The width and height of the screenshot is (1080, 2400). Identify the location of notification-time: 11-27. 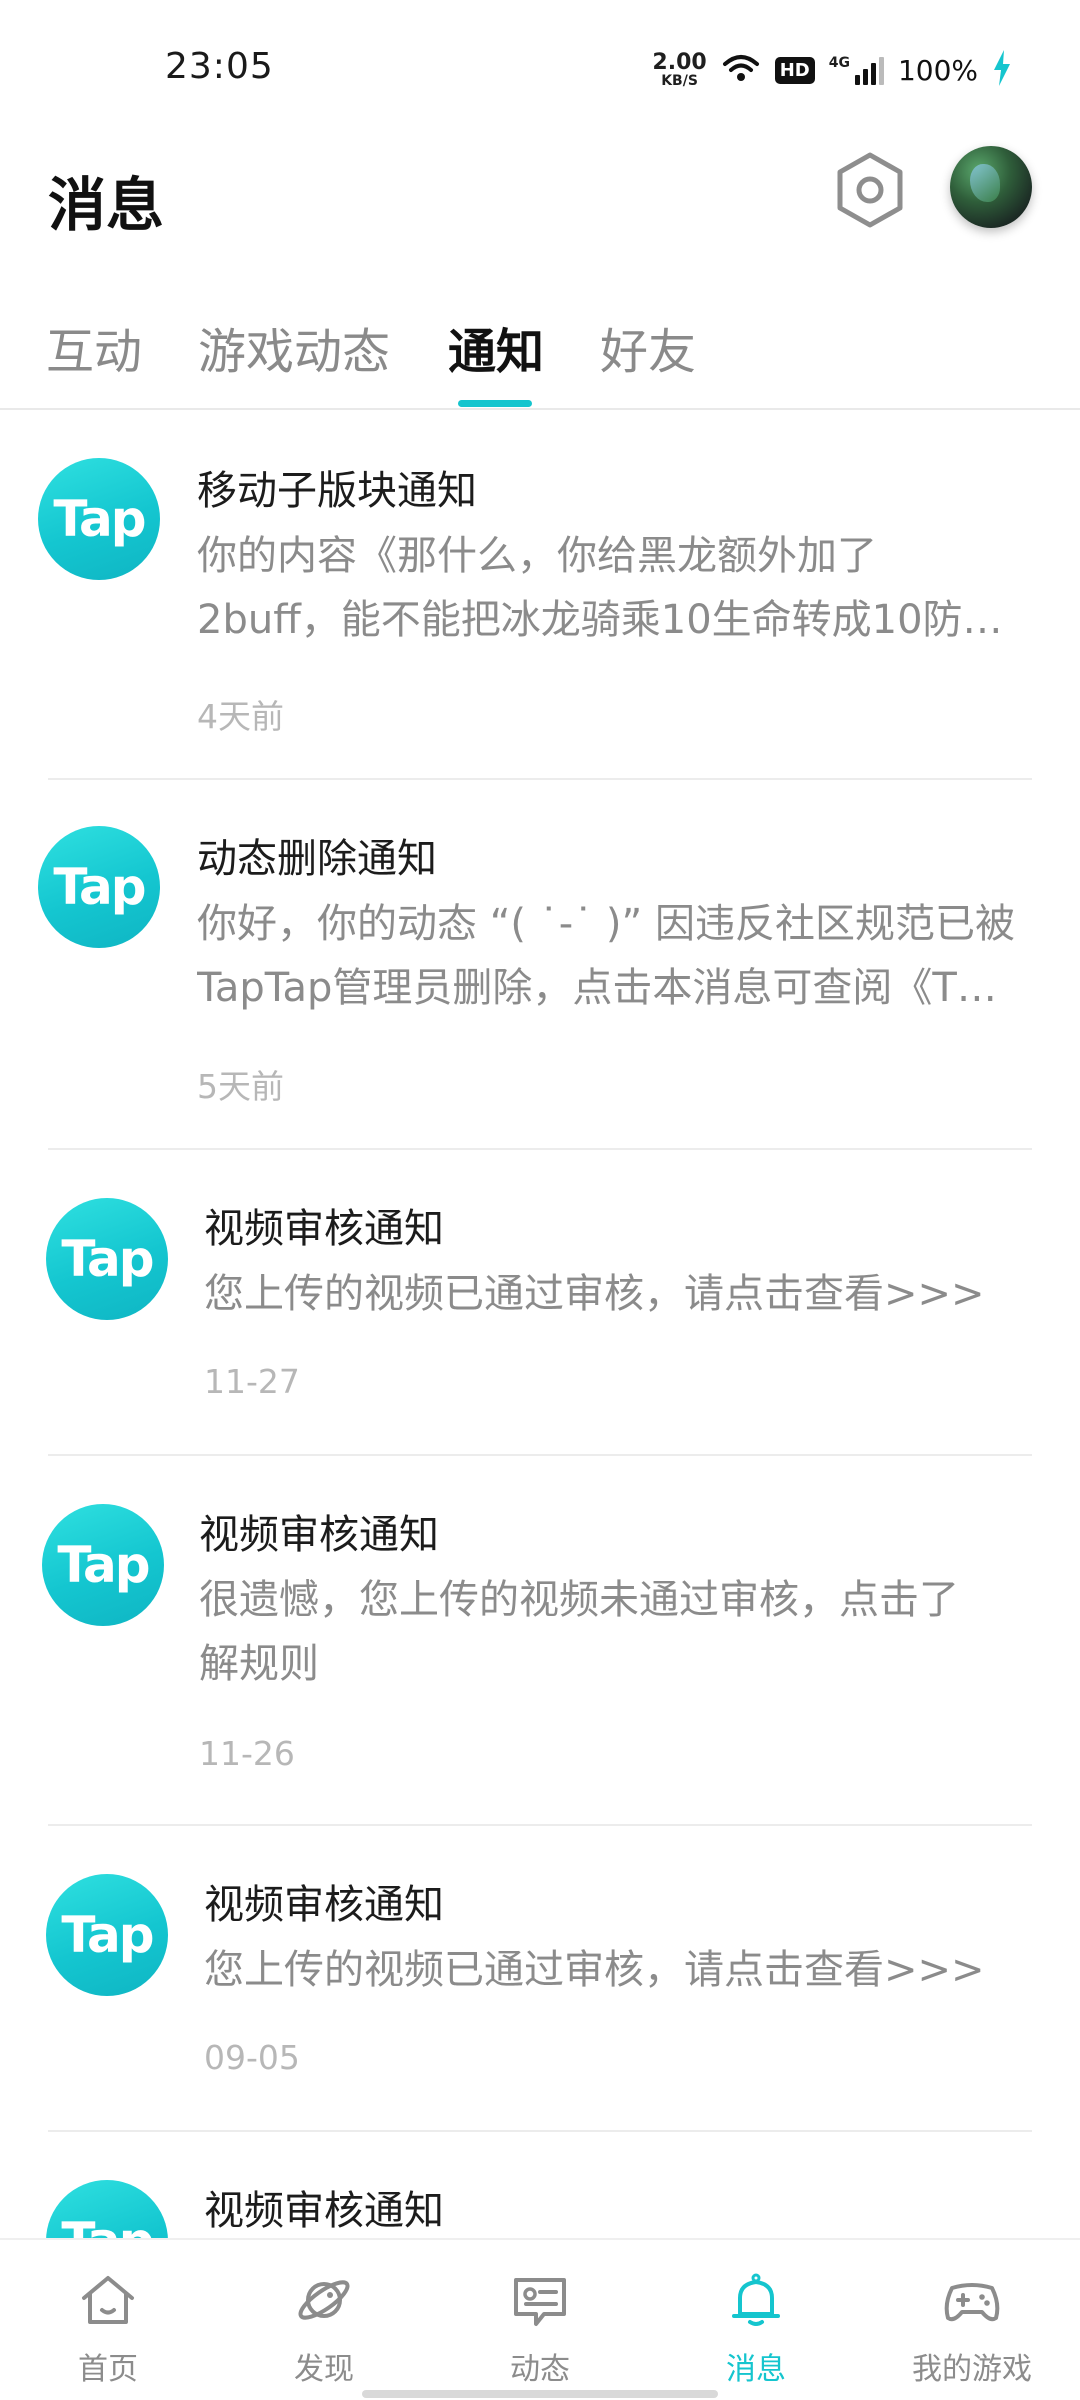
(252, 1381).